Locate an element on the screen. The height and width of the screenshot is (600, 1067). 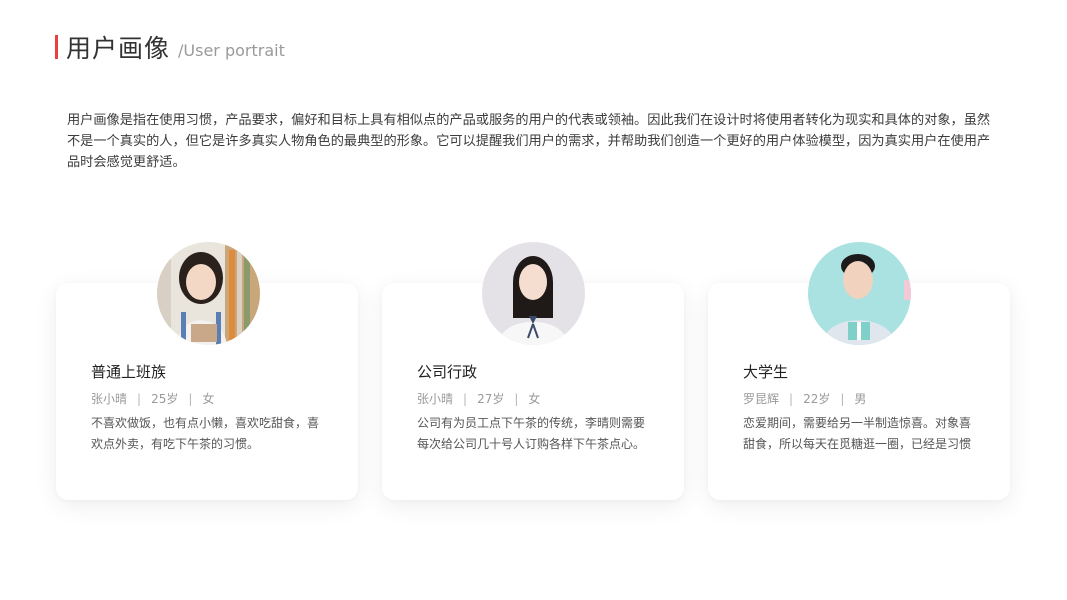
persona-title: 公司行政 is located at coordinates (447, 372).